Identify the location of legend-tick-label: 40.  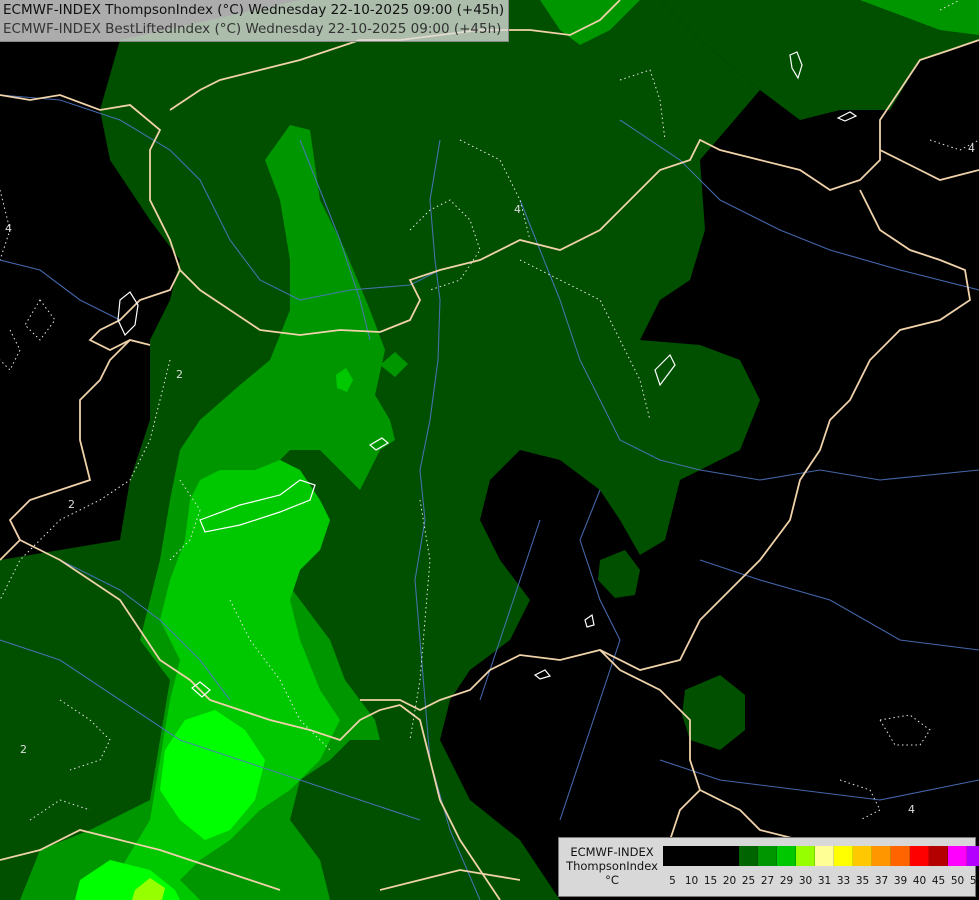
(919, 881).